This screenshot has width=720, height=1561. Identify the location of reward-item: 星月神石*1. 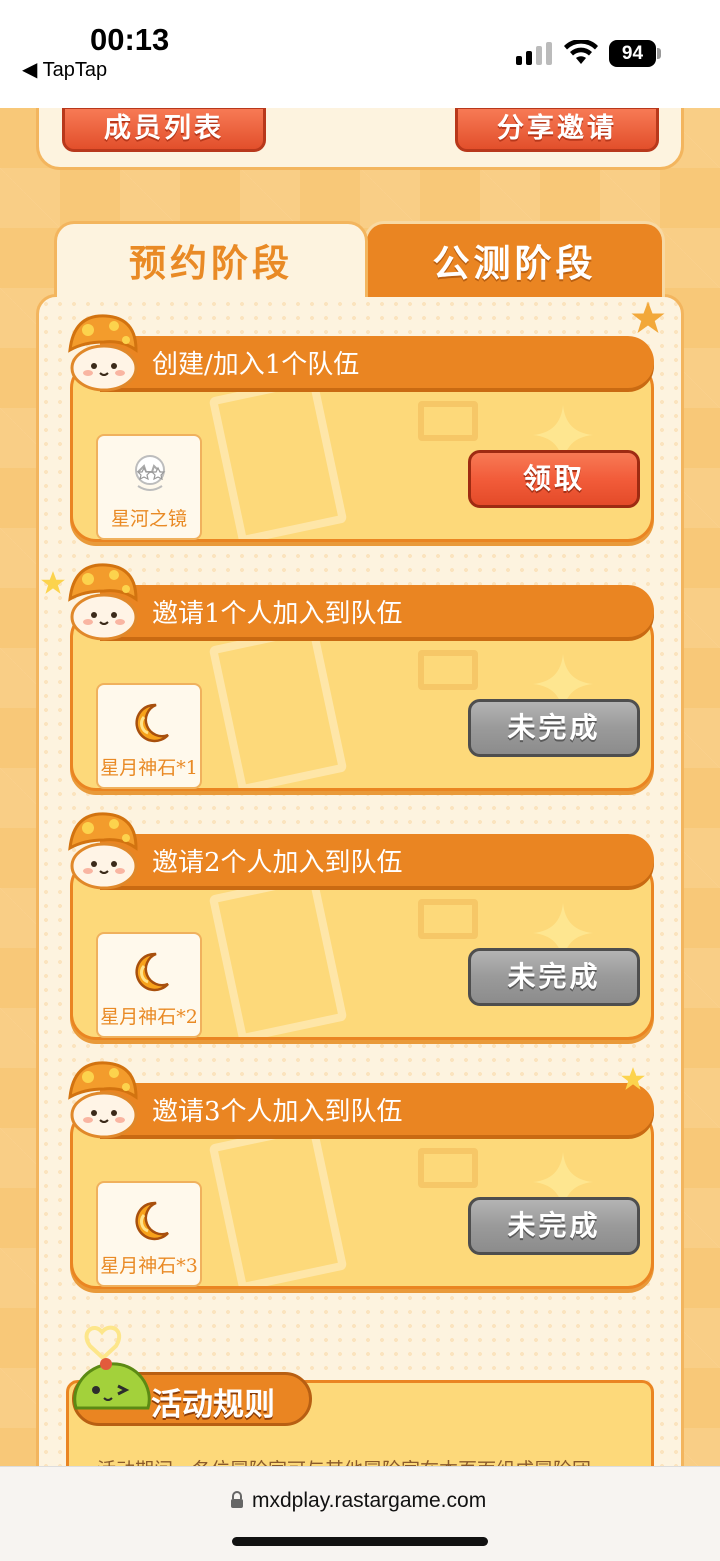
(149, 736).